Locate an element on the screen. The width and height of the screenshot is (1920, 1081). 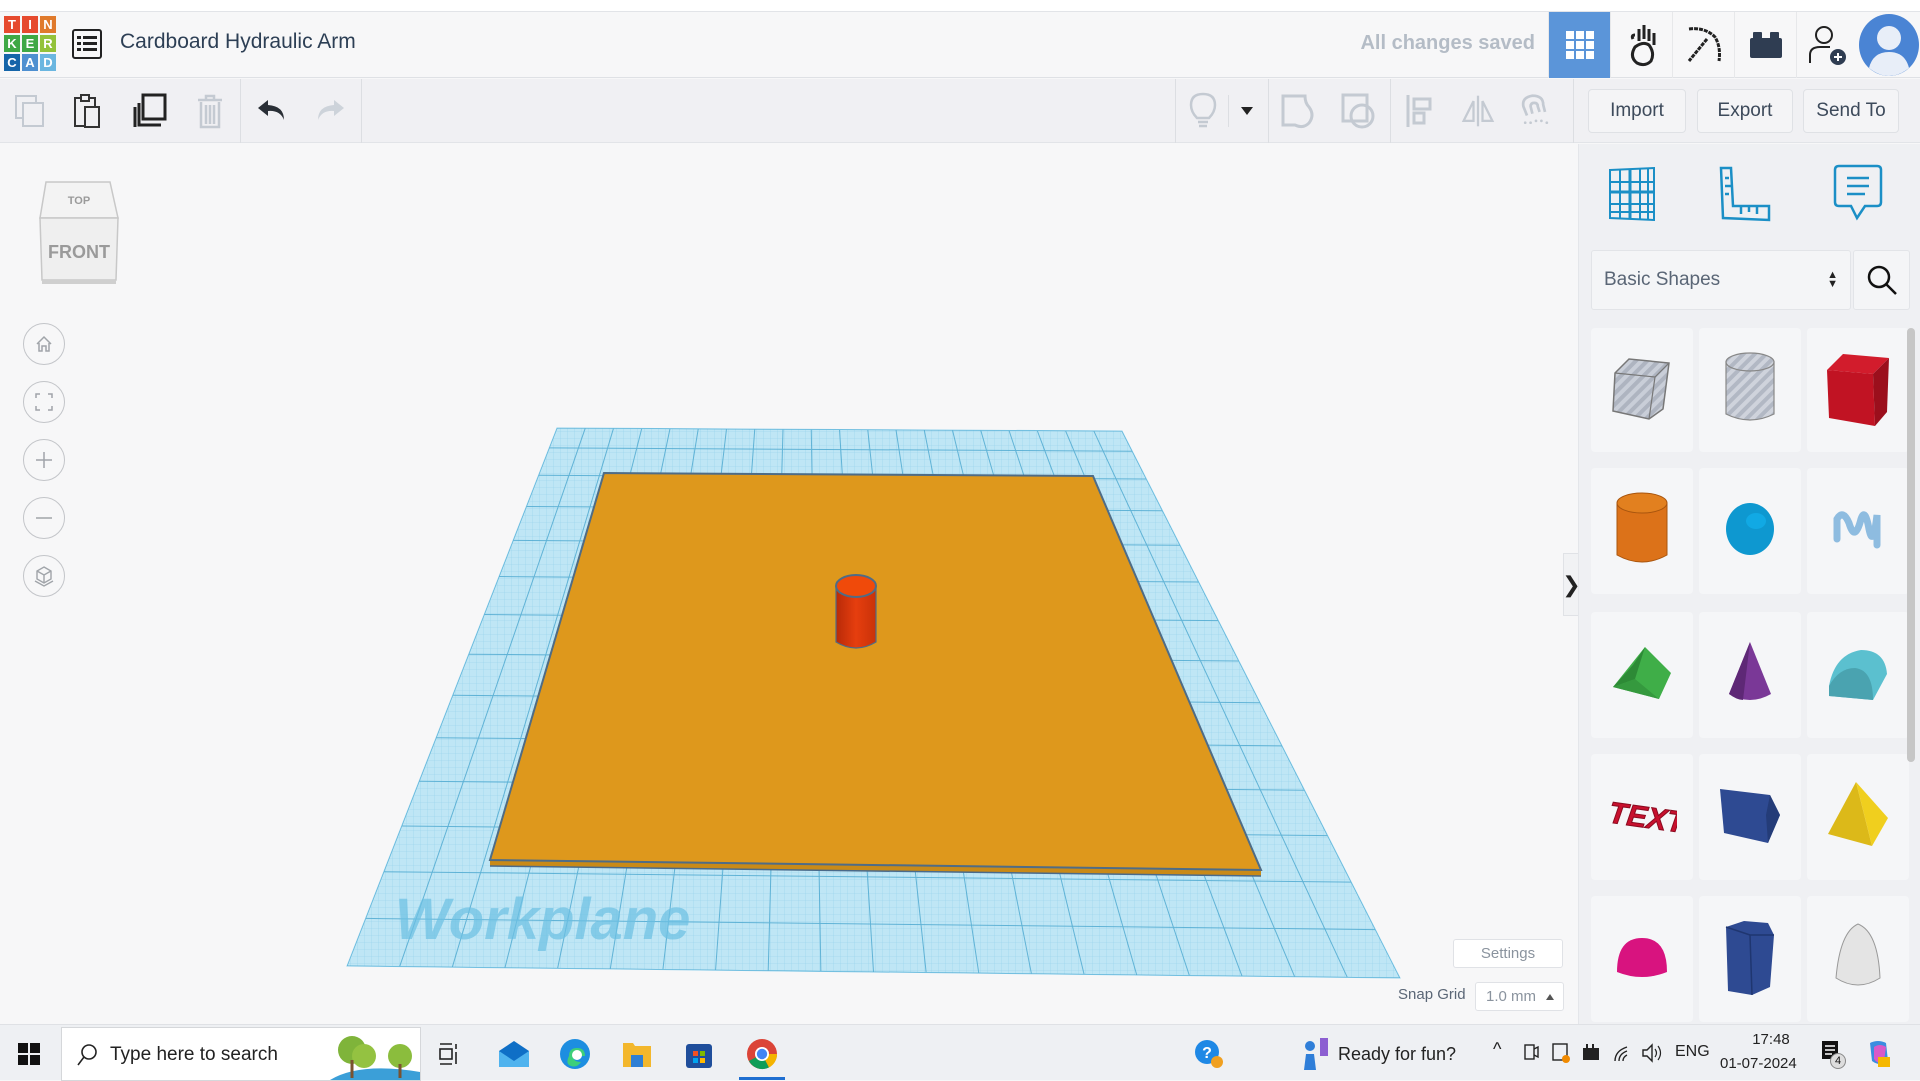
clock-date: 01-07-2024 is located at coordinates (1758, 1063).